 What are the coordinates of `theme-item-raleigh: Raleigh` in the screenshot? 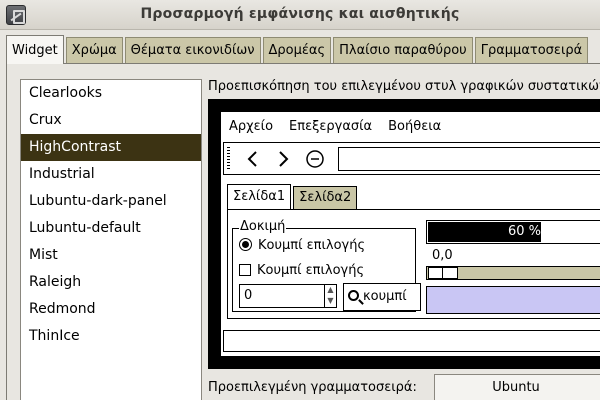 It's located at (111, 282).